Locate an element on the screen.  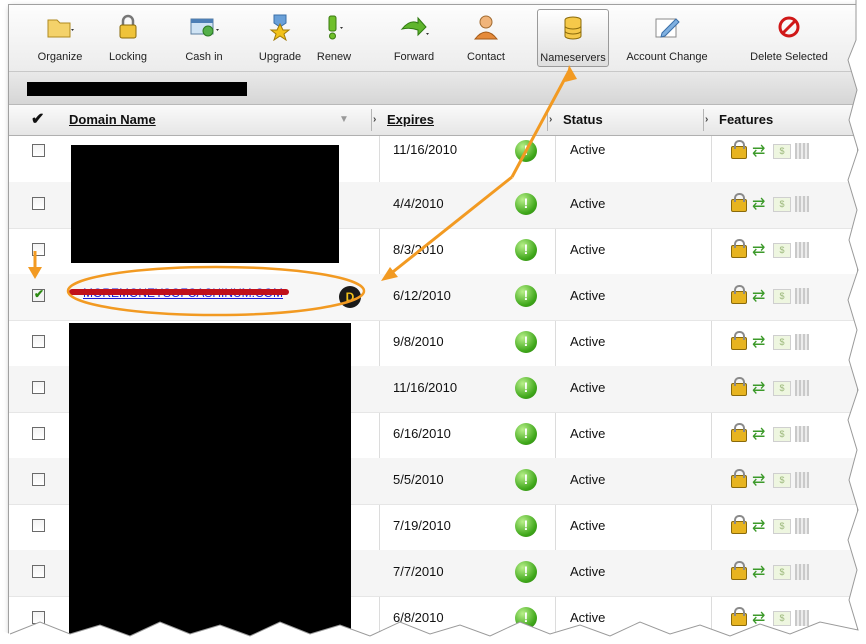
organize-button: Organize is located at coordinates (60, 38).